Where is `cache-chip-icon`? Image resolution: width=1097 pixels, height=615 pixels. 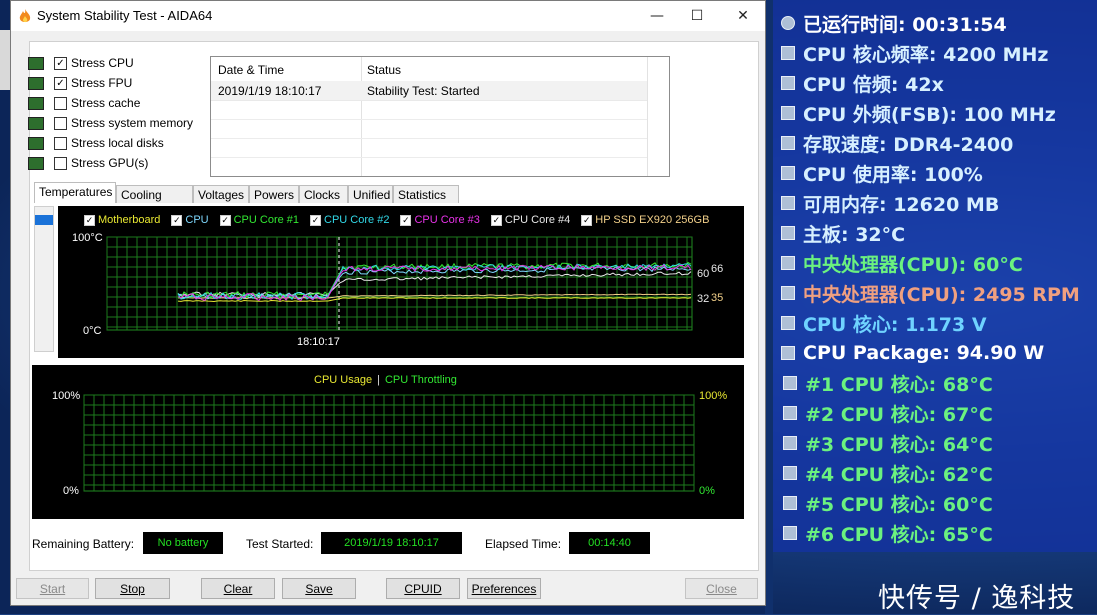 cache-chip-icon is located at coordinates (36, 103).